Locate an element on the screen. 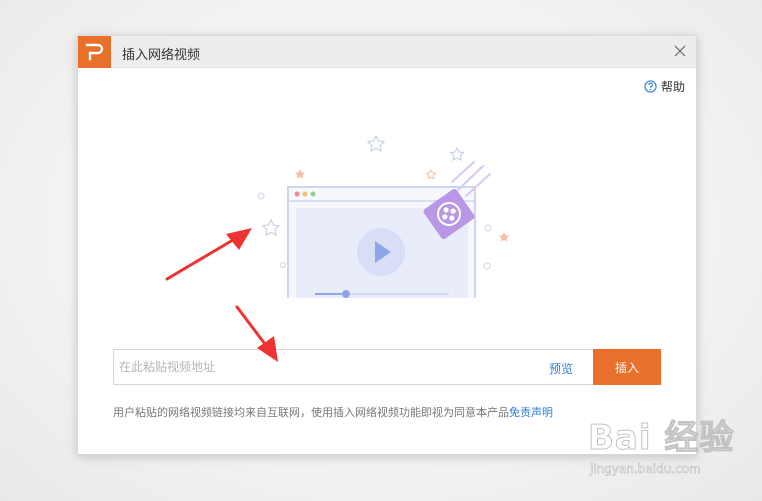 The width and height of the screenshot is (762, 501). question-circle-icon is located at coordinates (650, 86).